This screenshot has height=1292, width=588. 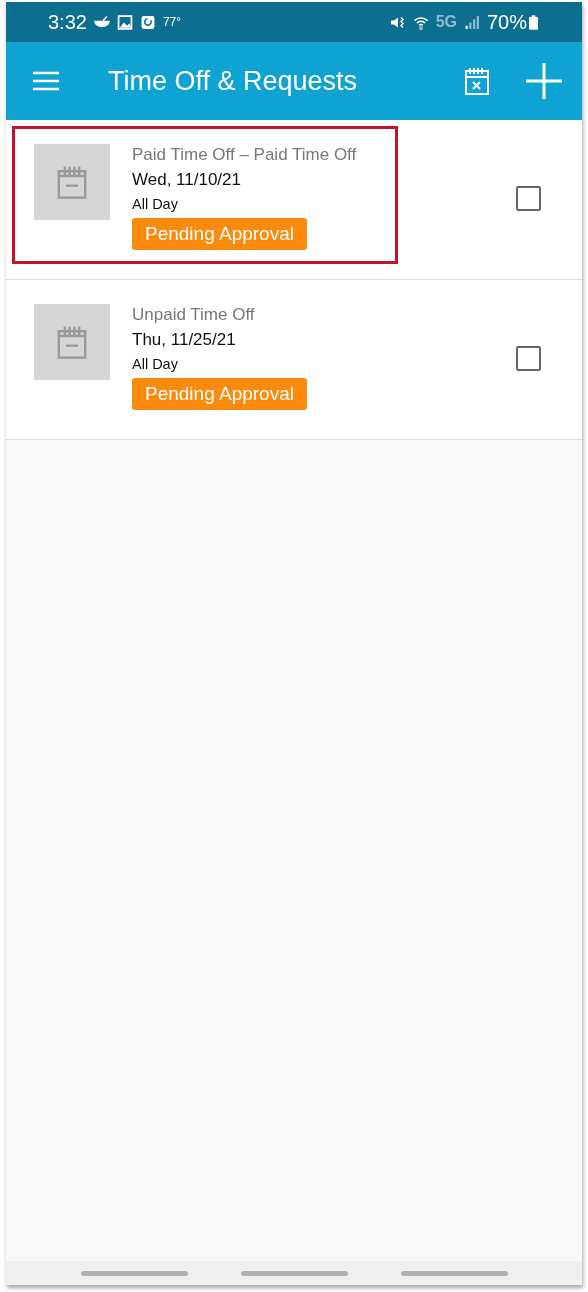 I want to click on request-row: Paid Time Off – Paid Time Off Wed, 11/10/21 All Day Pending Approval, so click(x=294, y=200).